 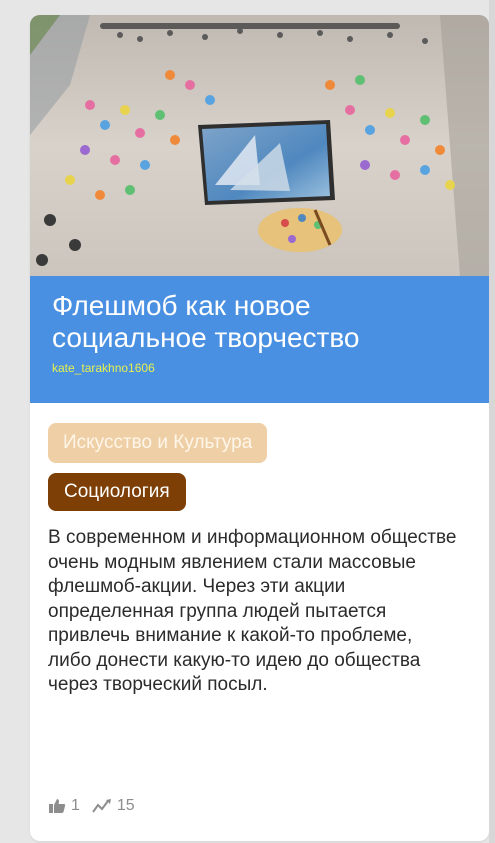 I want to click on tags-row: Искусство и Культура, so click(x=259, y=443).